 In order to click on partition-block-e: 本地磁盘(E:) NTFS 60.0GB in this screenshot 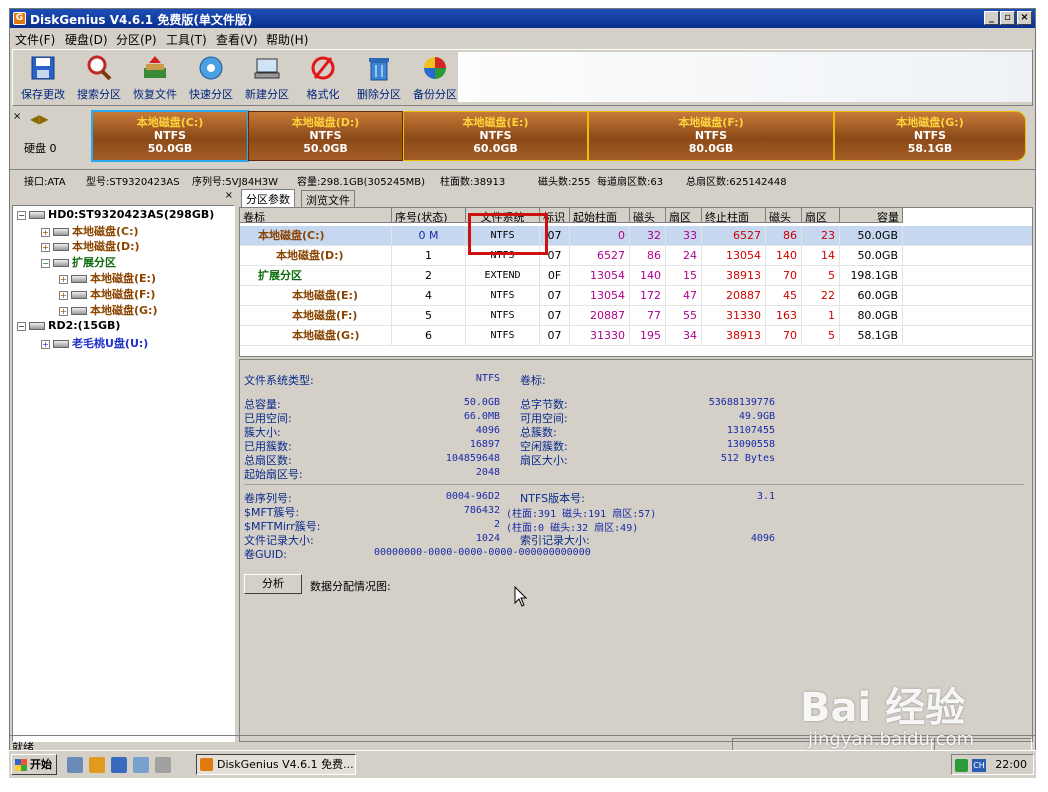, I will do `click(495, 136)`.